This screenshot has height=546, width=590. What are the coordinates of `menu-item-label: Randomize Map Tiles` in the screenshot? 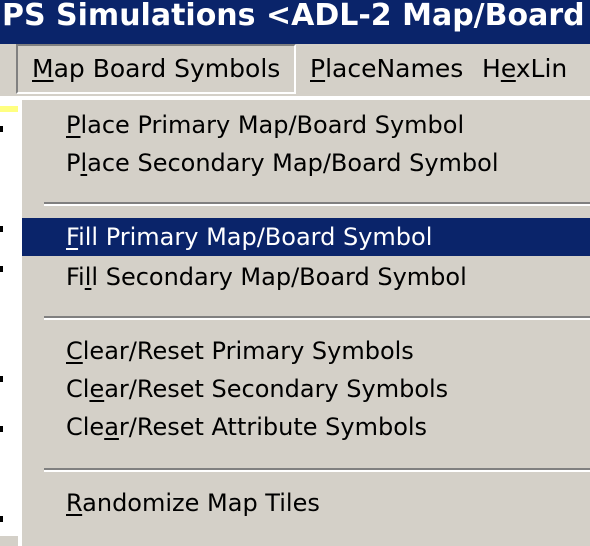 It's located at (193, 503).